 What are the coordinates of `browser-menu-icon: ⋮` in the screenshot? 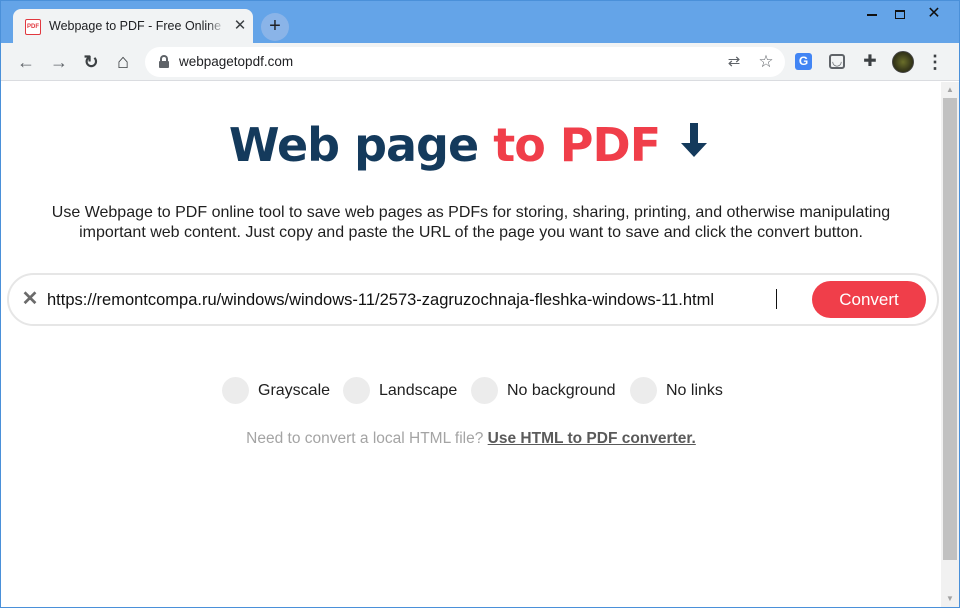 It's located at (935, 62).